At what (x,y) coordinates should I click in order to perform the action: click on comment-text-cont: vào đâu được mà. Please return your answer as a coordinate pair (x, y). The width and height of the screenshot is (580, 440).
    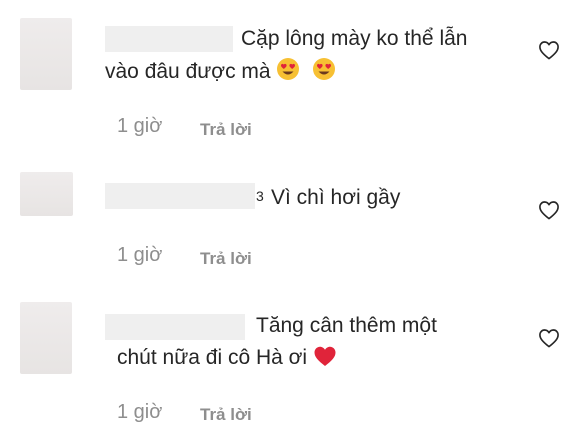
    Looking at the image, I should click on (220, 73).